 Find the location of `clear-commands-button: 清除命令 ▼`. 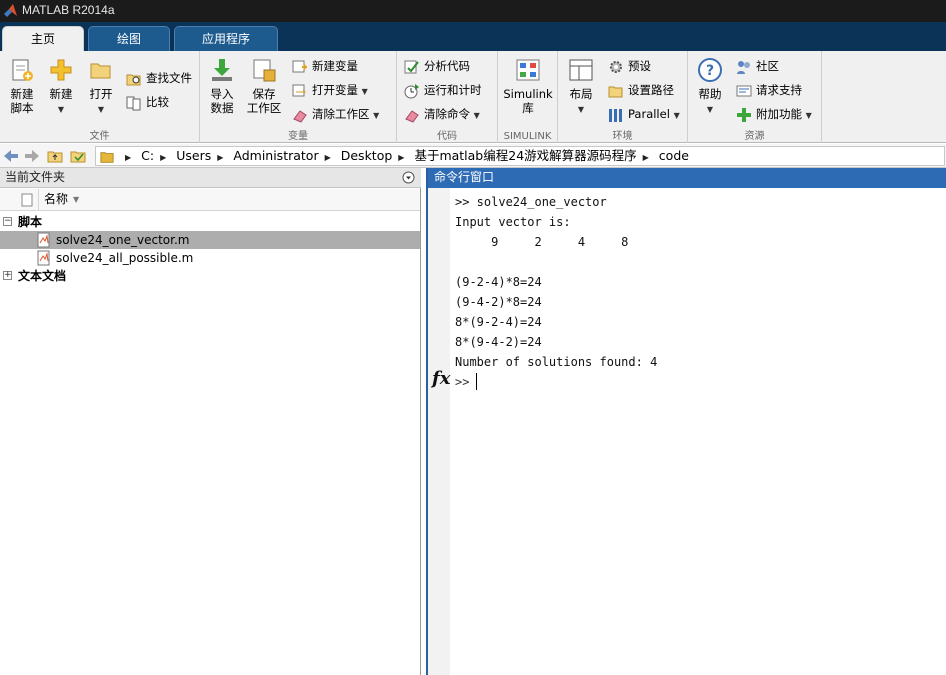

clear-commands-button: 清除命令 ▼ is located at coordinates (442, 114).